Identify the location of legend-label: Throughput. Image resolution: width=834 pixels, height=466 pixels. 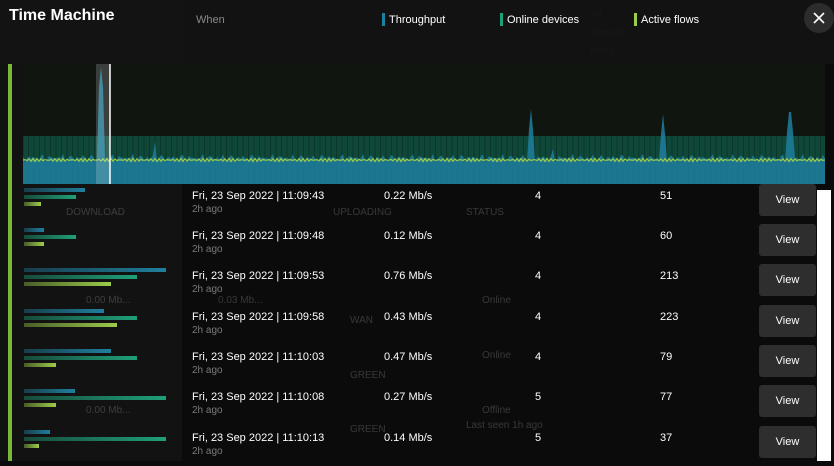
(417, 19).